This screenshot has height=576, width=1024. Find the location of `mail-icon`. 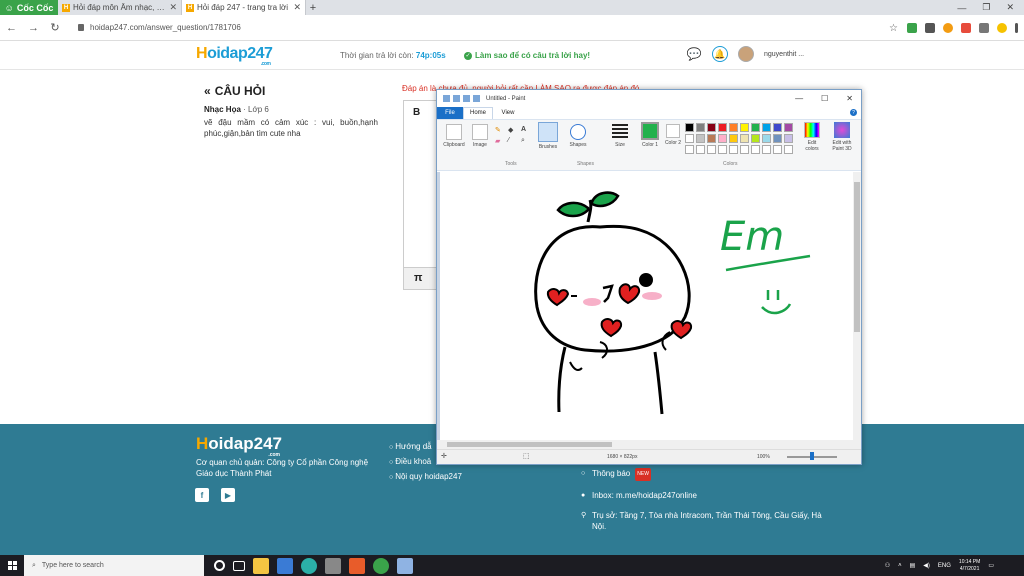

mail-icon is located at coordinates (285, 565).